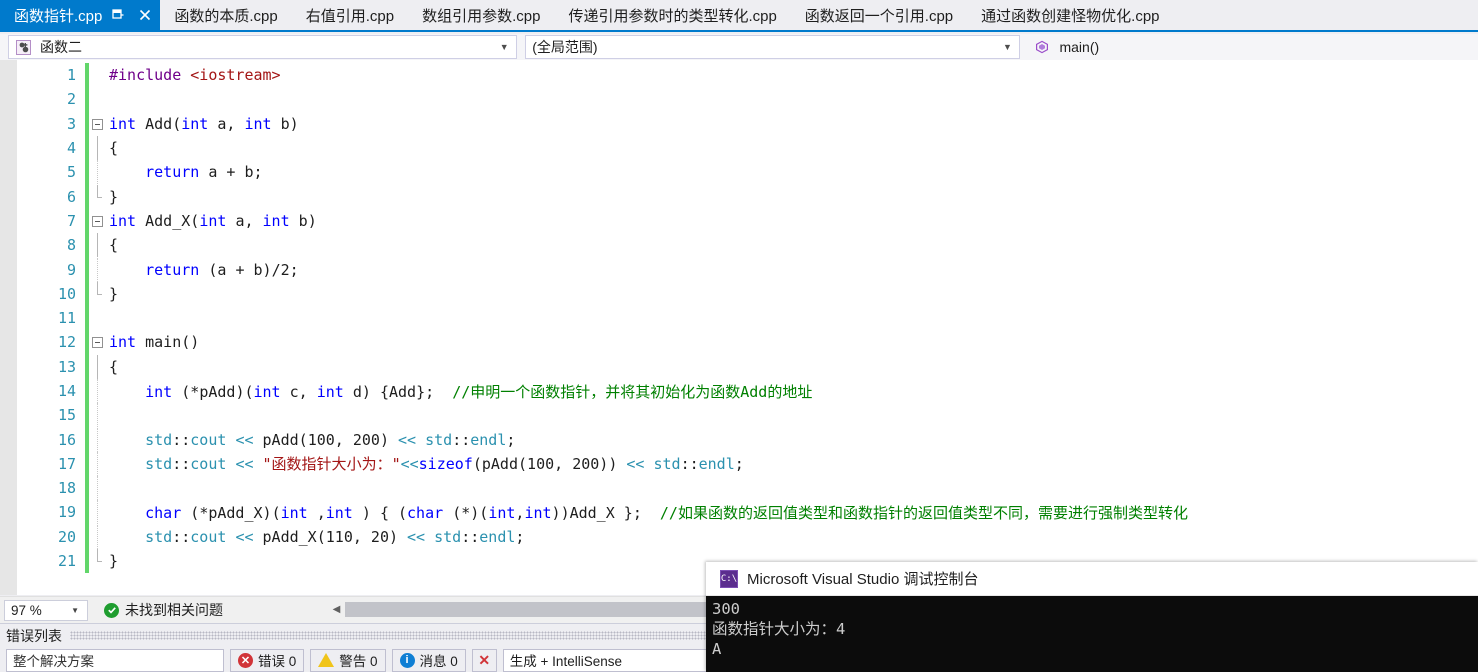 Image resolution: width=1478 pixels, height=672 pixels. I want to click on console-output-line: 函数指针大小为：4, so click(779, 629).